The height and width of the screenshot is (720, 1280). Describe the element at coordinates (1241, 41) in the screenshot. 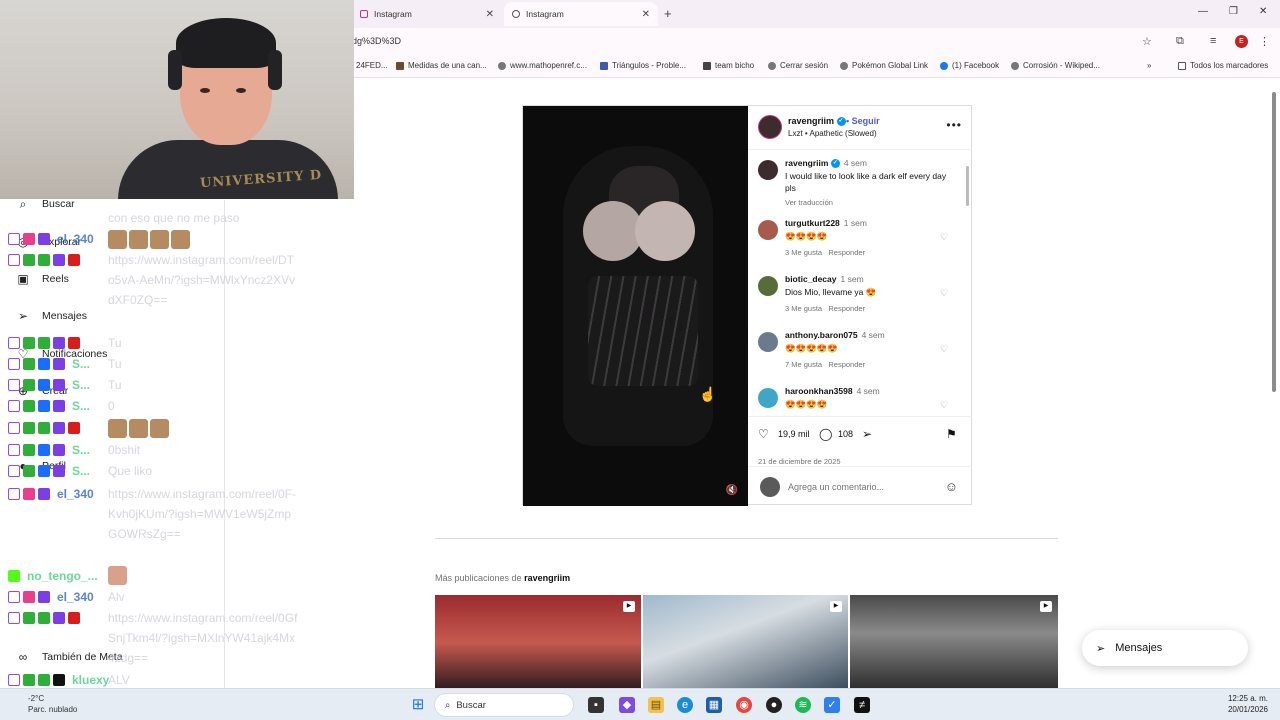

I see `profile-avatar: E` at that location.